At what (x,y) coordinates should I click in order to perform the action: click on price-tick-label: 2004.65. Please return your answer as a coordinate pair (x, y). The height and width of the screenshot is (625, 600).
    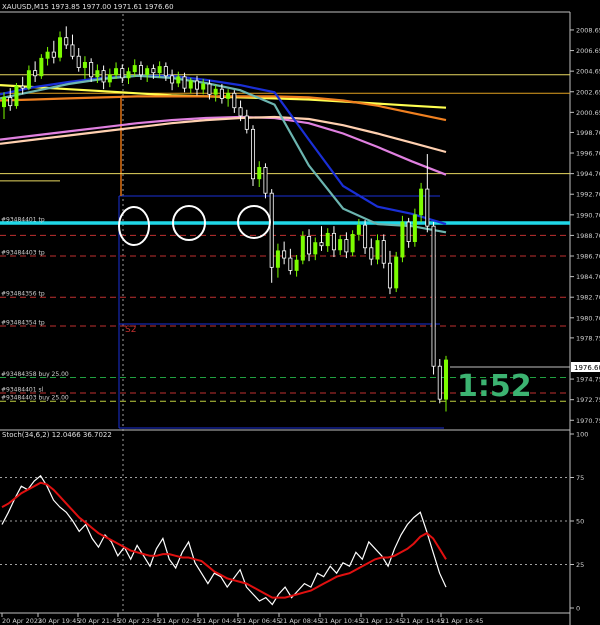
    Looking at the image, I should click on (588, 72).